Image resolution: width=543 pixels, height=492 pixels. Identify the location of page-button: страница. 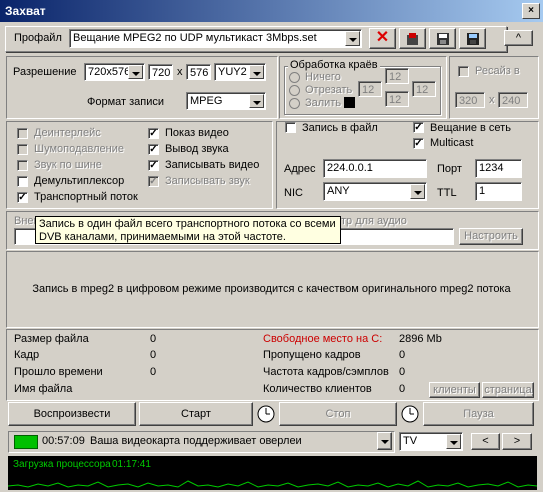
(508, 390).